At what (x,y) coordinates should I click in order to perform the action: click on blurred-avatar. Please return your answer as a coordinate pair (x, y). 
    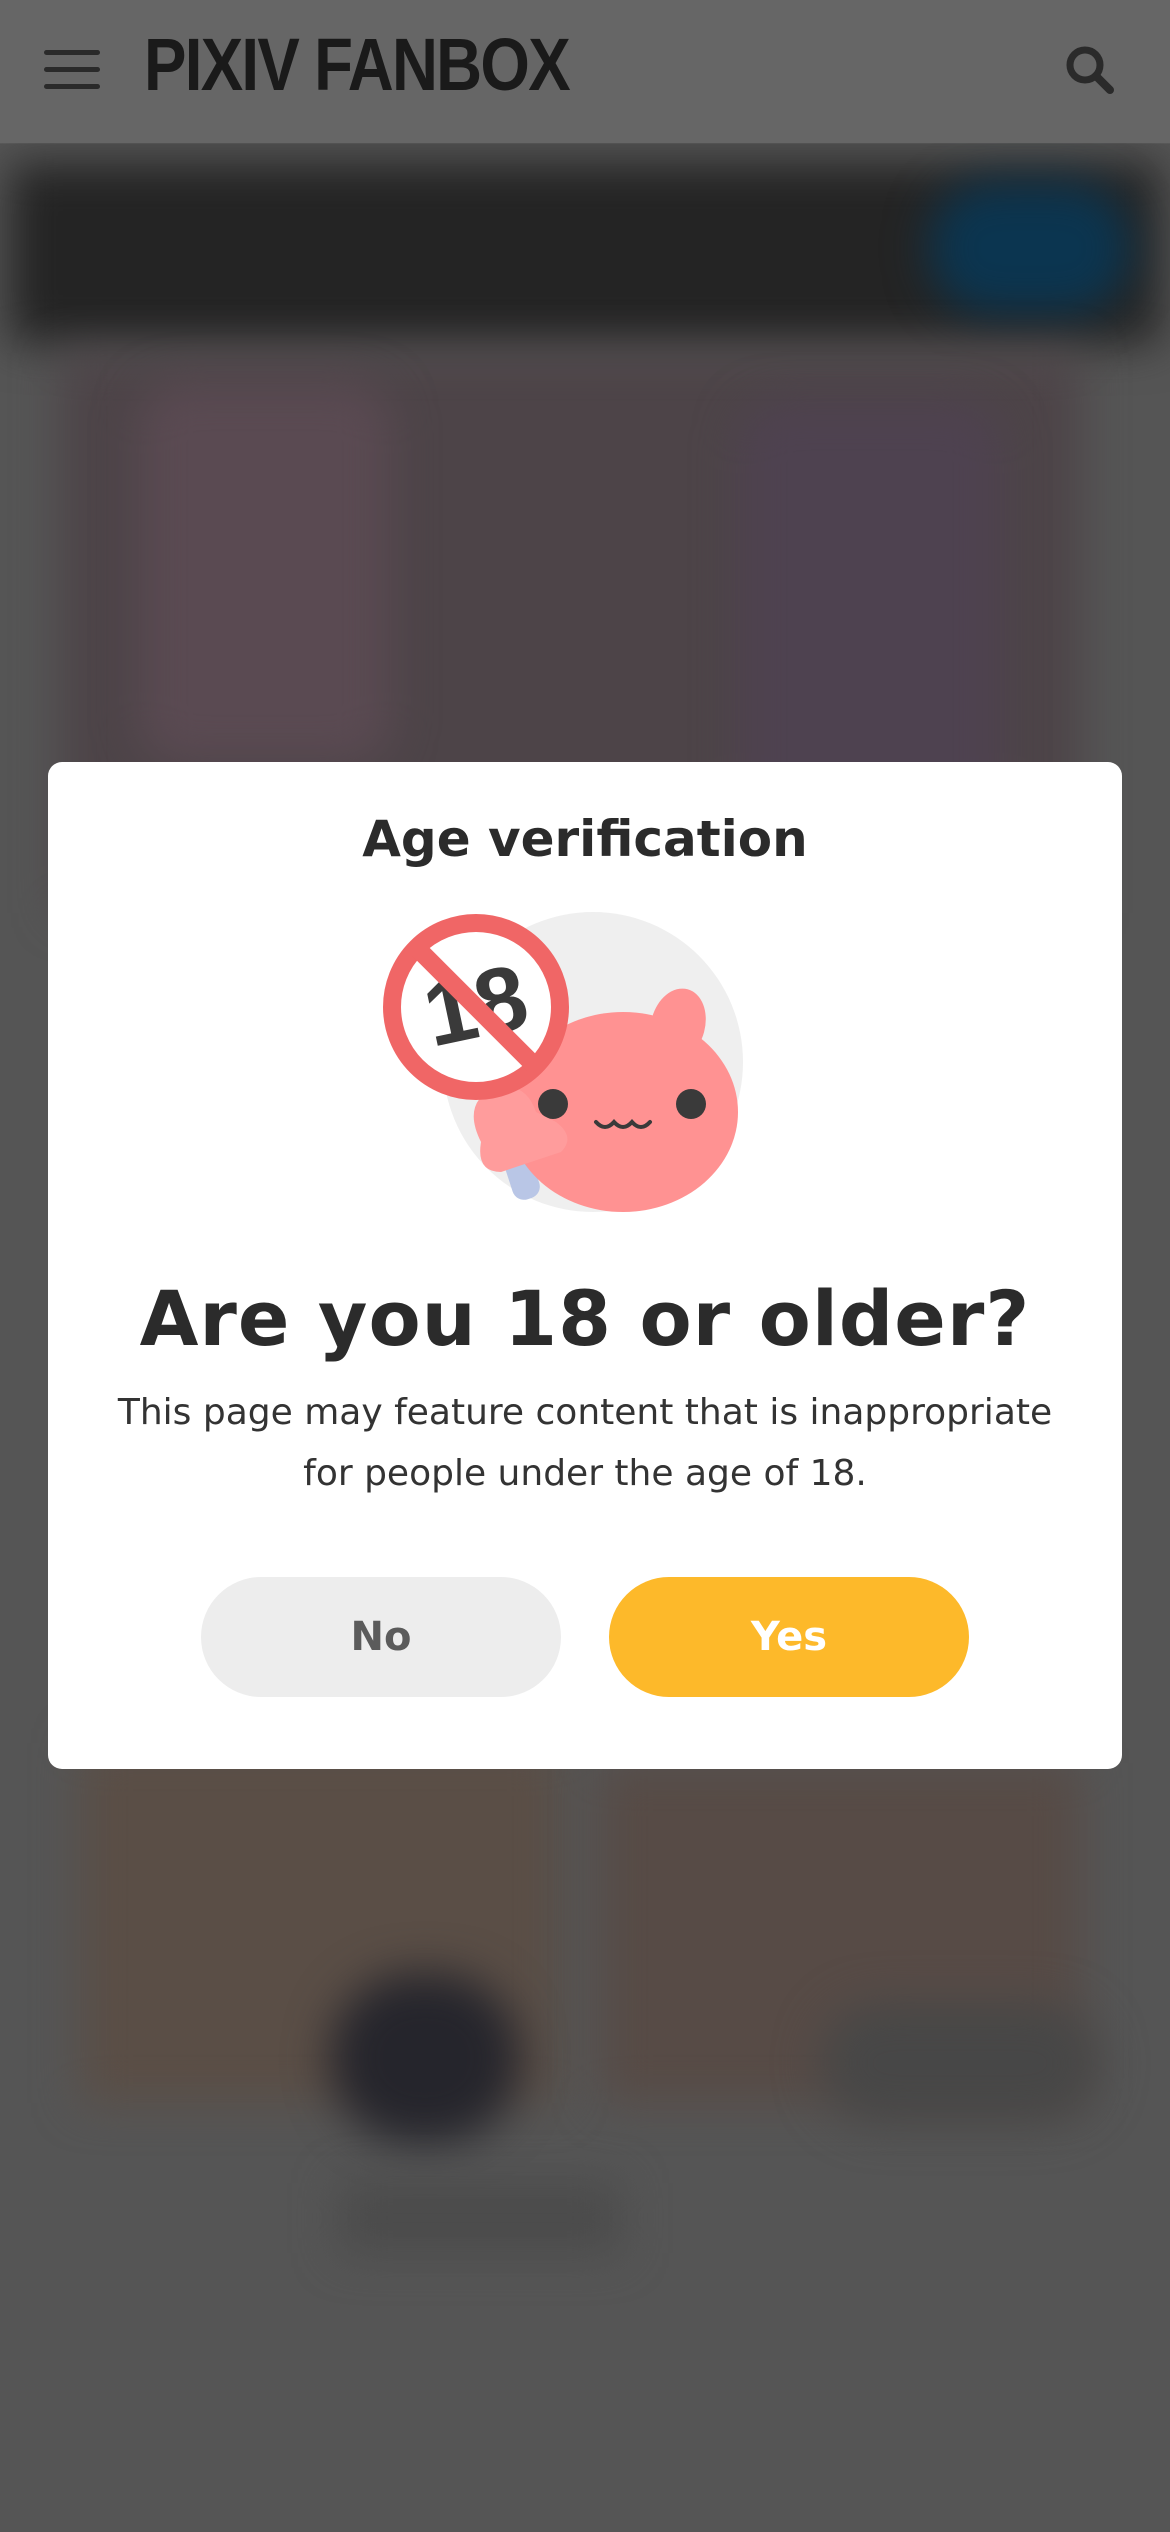
    Looking at the image, I should click on (425, 2058).